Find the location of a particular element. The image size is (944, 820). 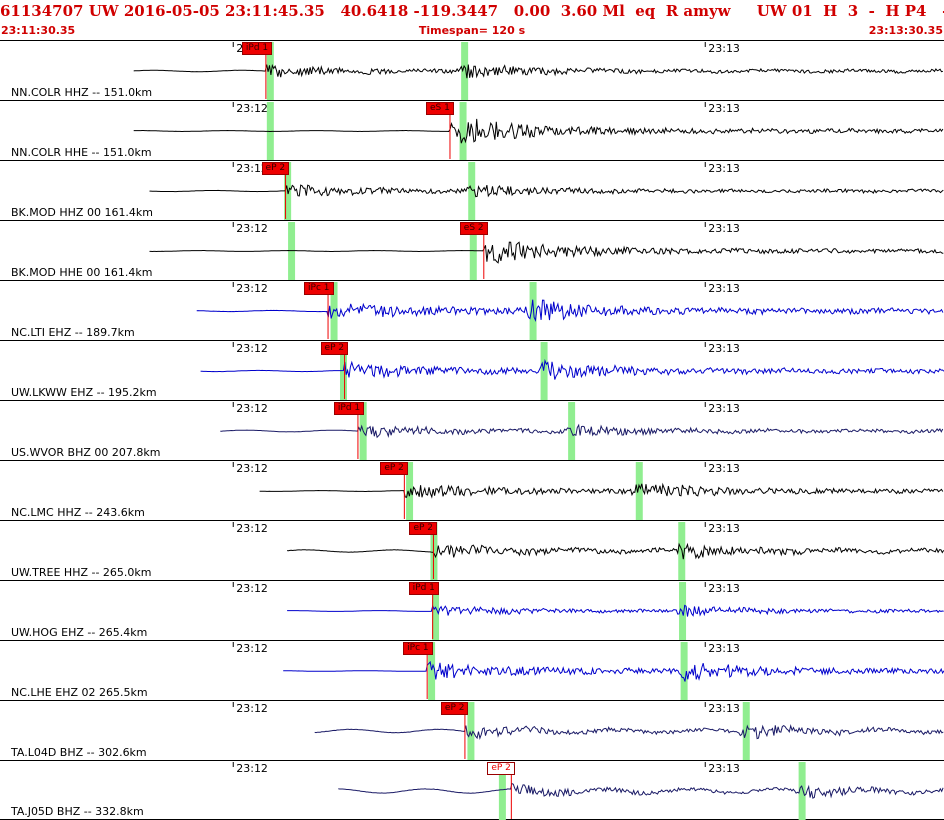

trace-panel: 23:12 23:13 eP 2 UW.TREE HHZ -- 265.0km is located at coordinates (472, 550).